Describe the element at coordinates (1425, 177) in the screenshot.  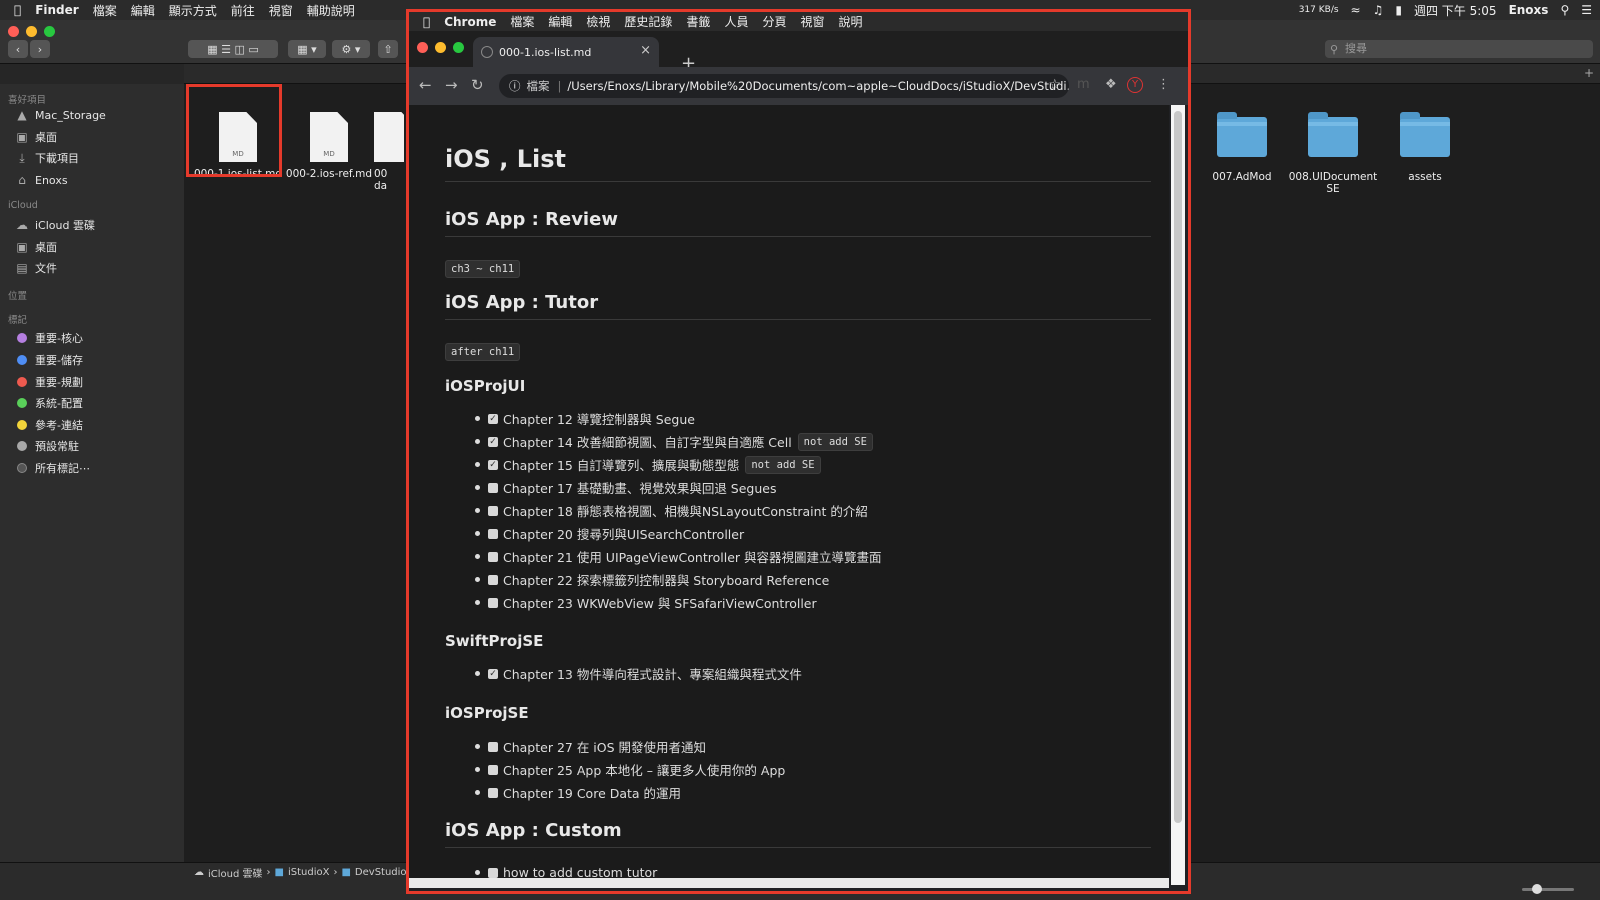
I see `folder-name: assets` at that location.